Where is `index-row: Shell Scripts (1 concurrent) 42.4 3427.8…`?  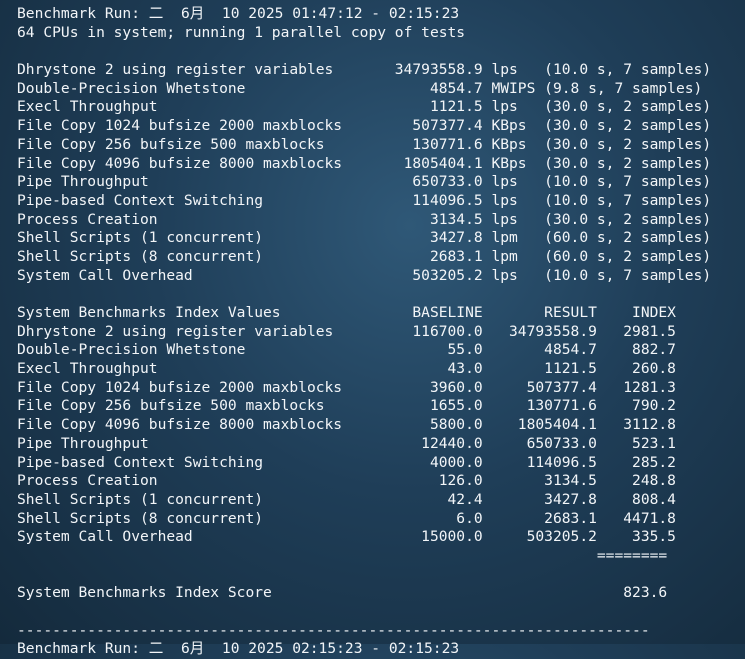
index-row: Shell Scripts (1 concurrent) 42.4 3427.8… is located at coordinates (346, 499).